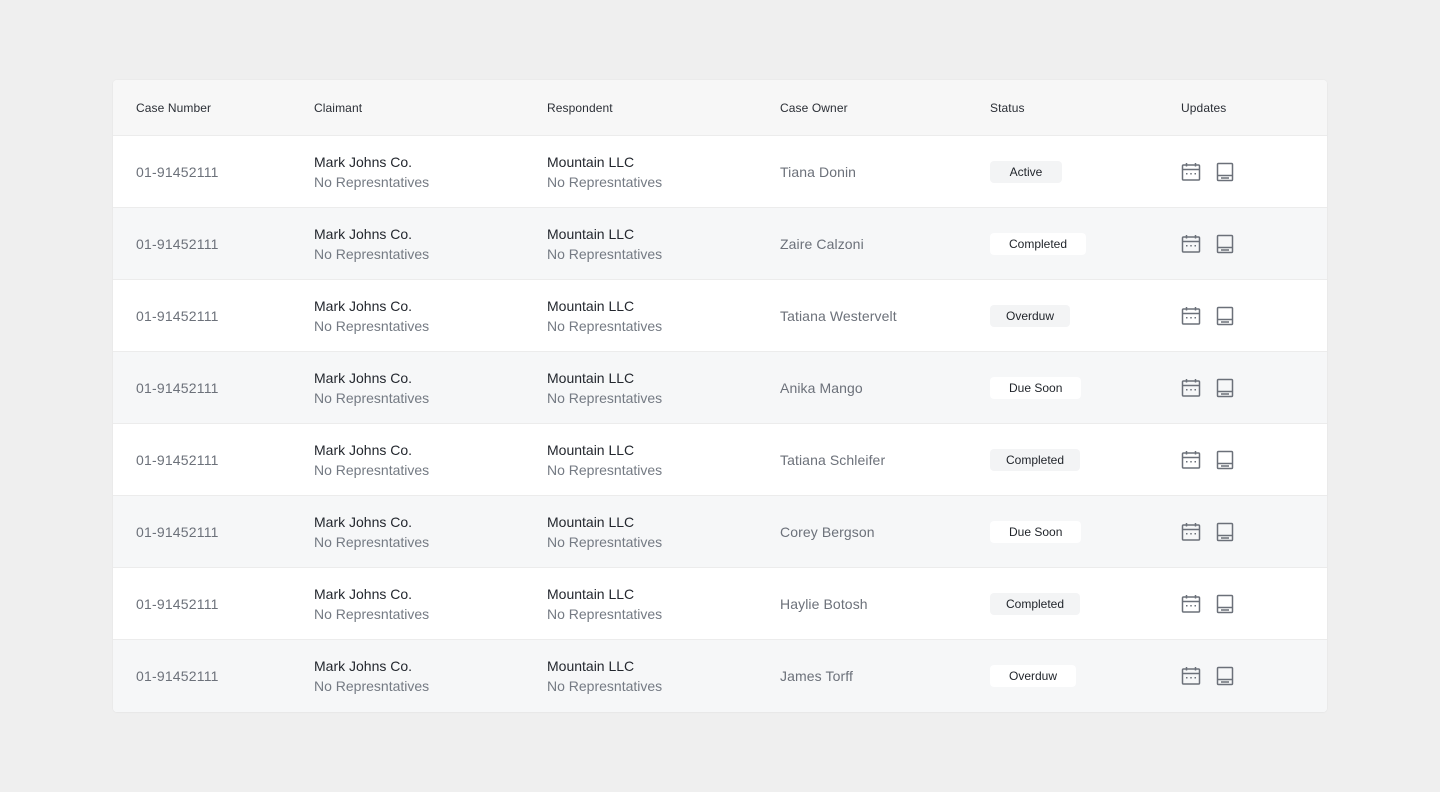 The image size is (1440, 792). What do you see at coordinates (816, 676) in the screenshot?
I see `case-owner: James Torff` at bounding box center [816, 676].